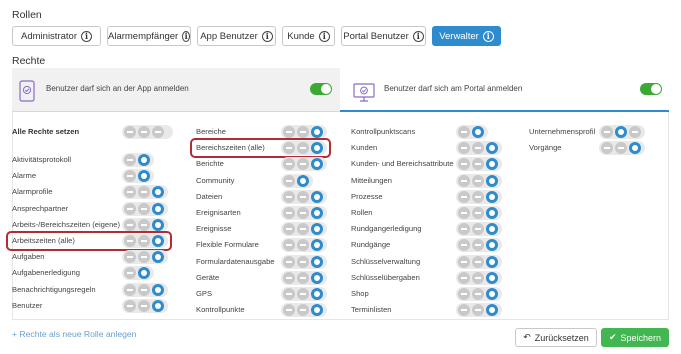  What do you see at coordinates (556, 337) in the screenshot?
I see `reset-button: ↶ Zurücksetzen` at bounding box center [556, 337].